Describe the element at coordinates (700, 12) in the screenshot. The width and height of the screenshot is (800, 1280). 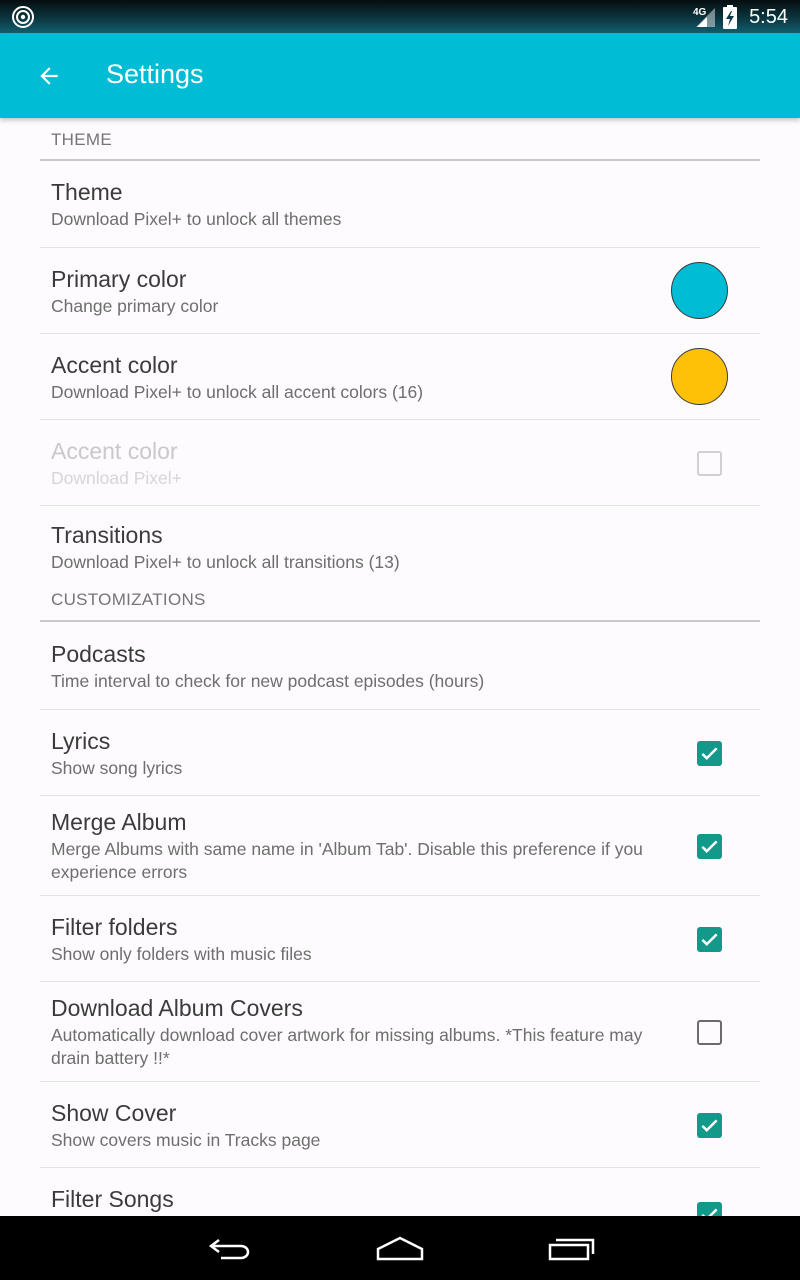
I see `network-type: 4G` at that location.